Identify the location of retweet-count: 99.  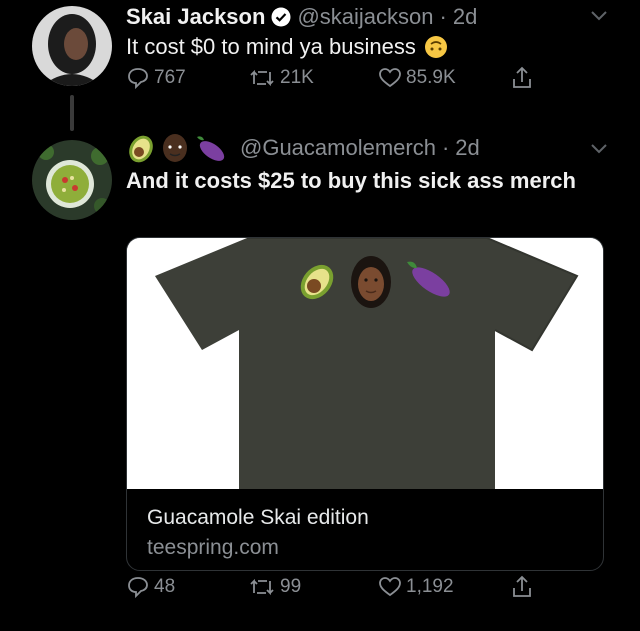
(291, 586).